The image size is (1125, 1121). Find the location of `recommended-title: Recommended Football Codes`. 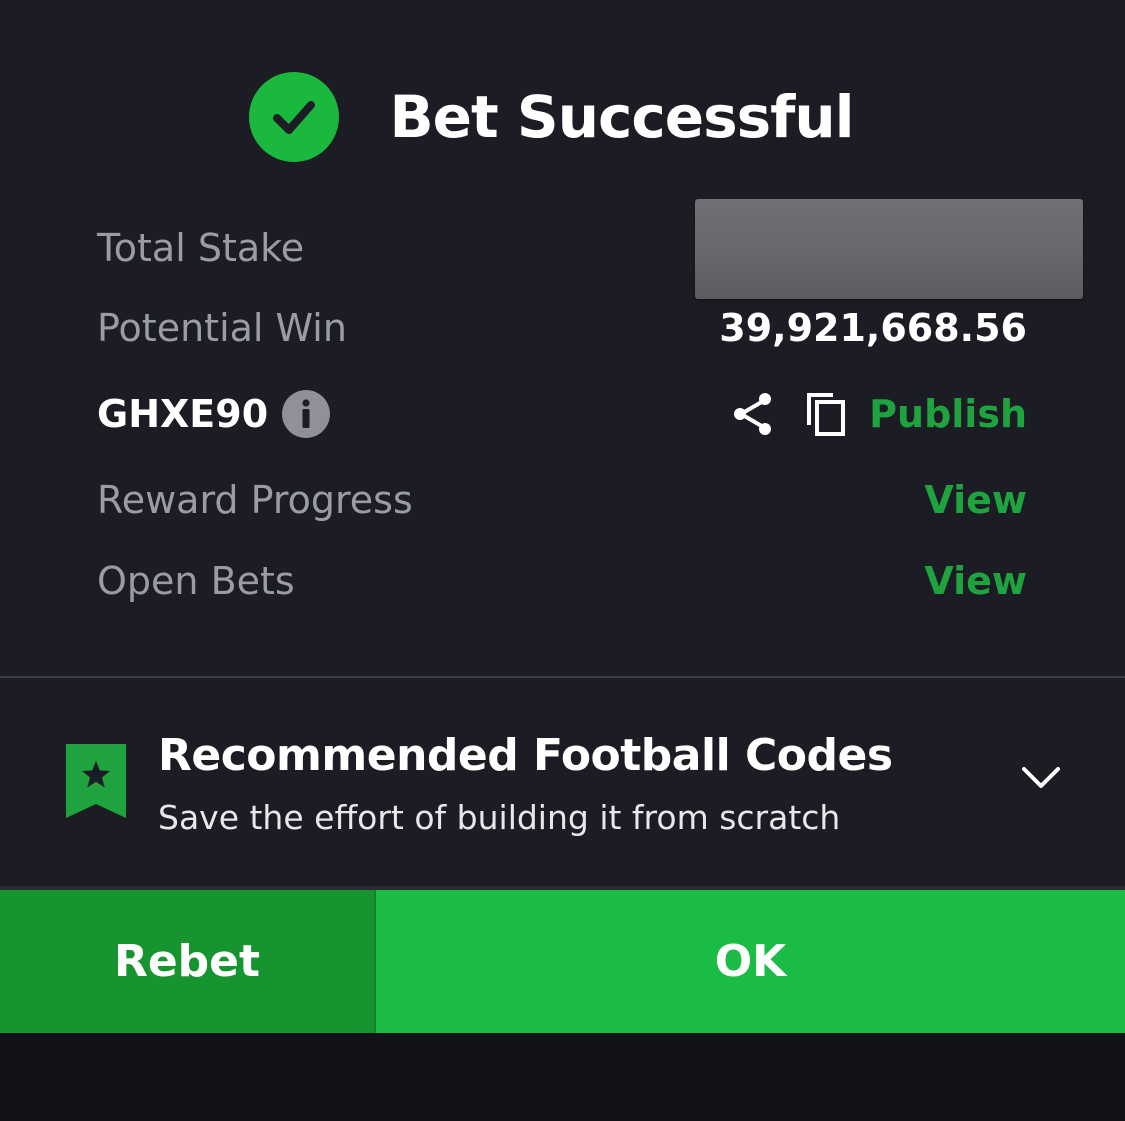

recommended-title: Recommended Football Codes is located at coordinates (525, 755).